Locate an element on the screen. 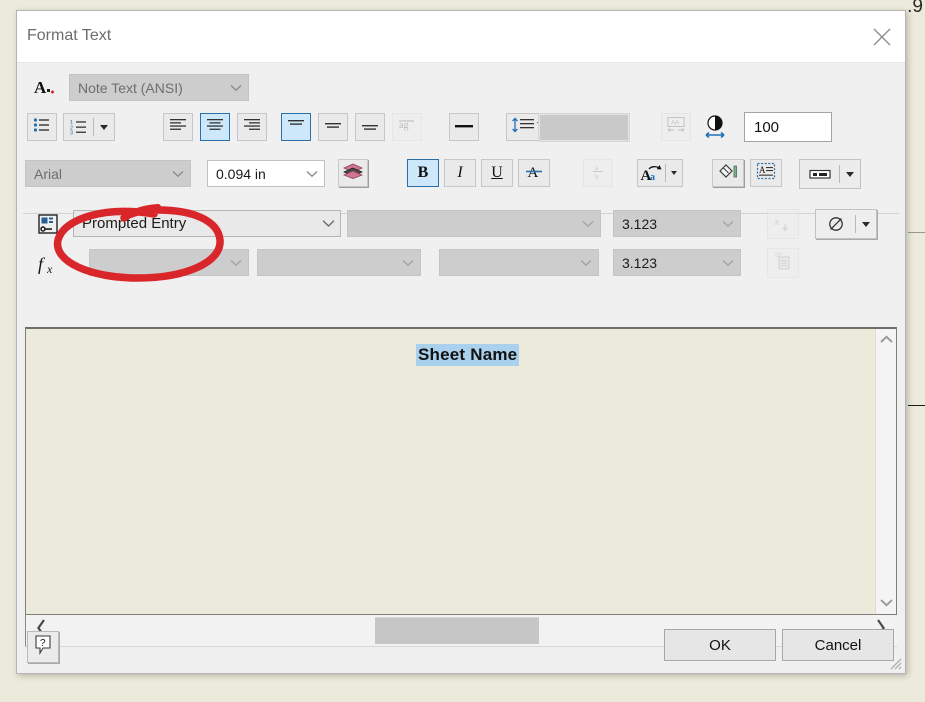 Image resolution: width=925 pixels, height=702 pixels. style-toolbar: A Note Text (ANSI) is located at coordinates (461, 86).